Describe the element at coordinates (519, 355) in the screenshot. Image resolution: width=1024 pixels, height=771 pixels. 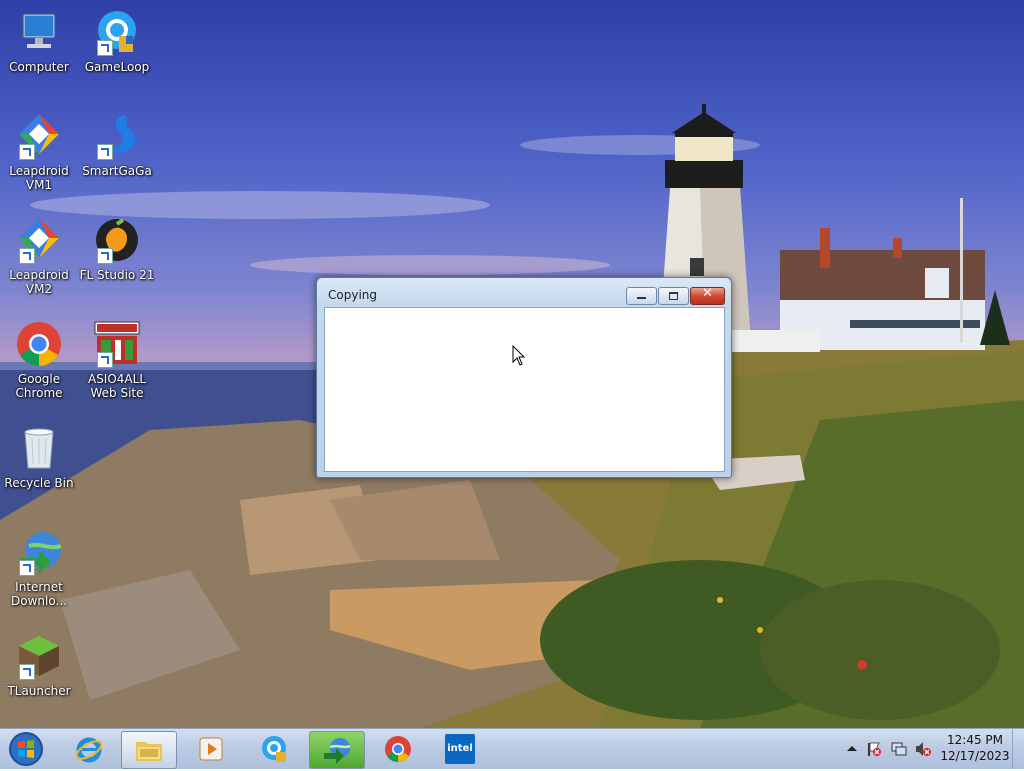
I see `mouse-cursor-icon` at that location.